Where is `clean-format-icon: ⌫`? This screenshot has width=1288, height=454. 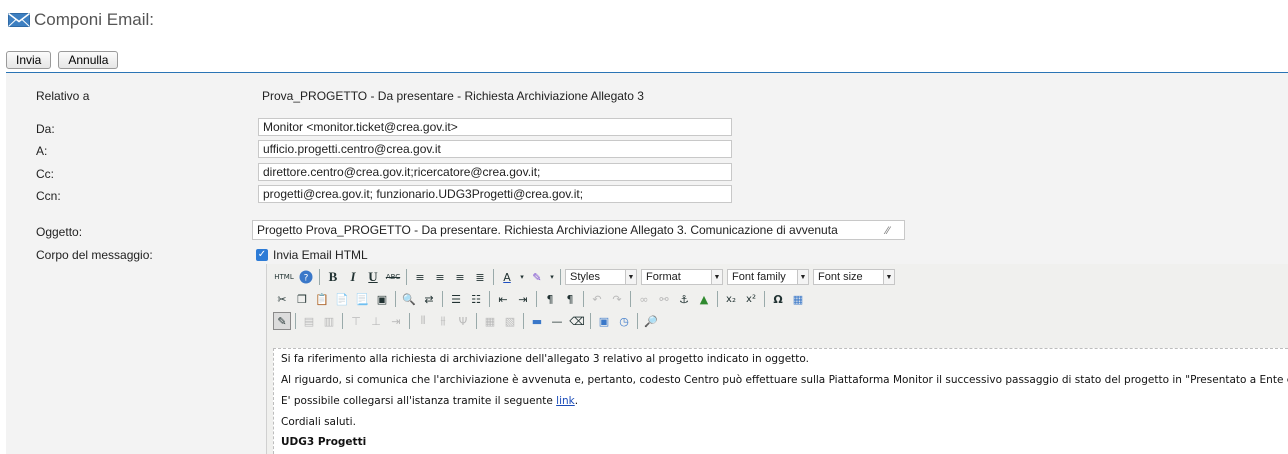 clean-format-icon: ⌫ is located at coordinates (577, 321).